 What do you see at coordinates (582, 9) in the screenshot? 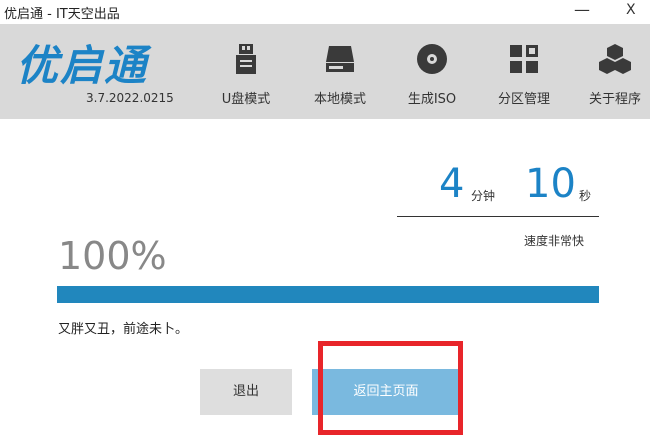
I see `minimize-button: —` at bounding box center [582, 9].